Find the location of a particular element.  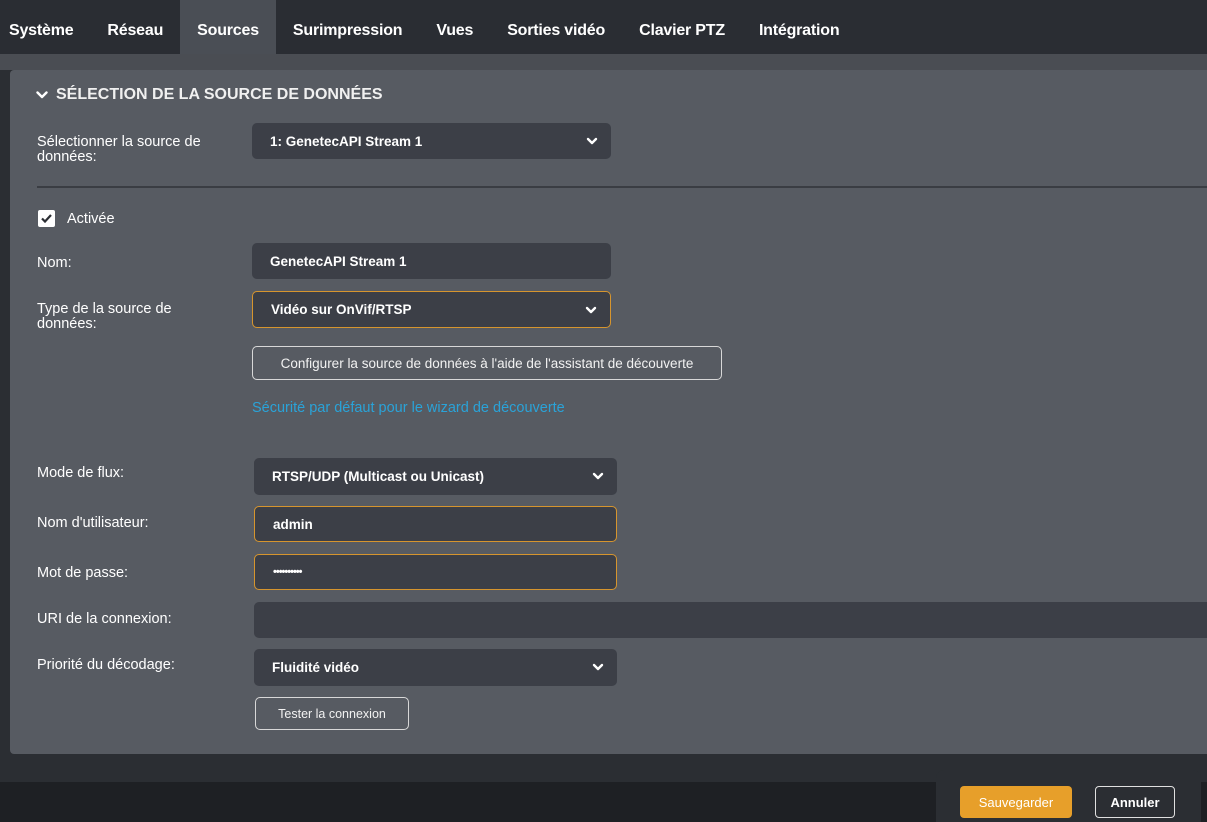

tab-content-strip is located at coordinates (603, 62).